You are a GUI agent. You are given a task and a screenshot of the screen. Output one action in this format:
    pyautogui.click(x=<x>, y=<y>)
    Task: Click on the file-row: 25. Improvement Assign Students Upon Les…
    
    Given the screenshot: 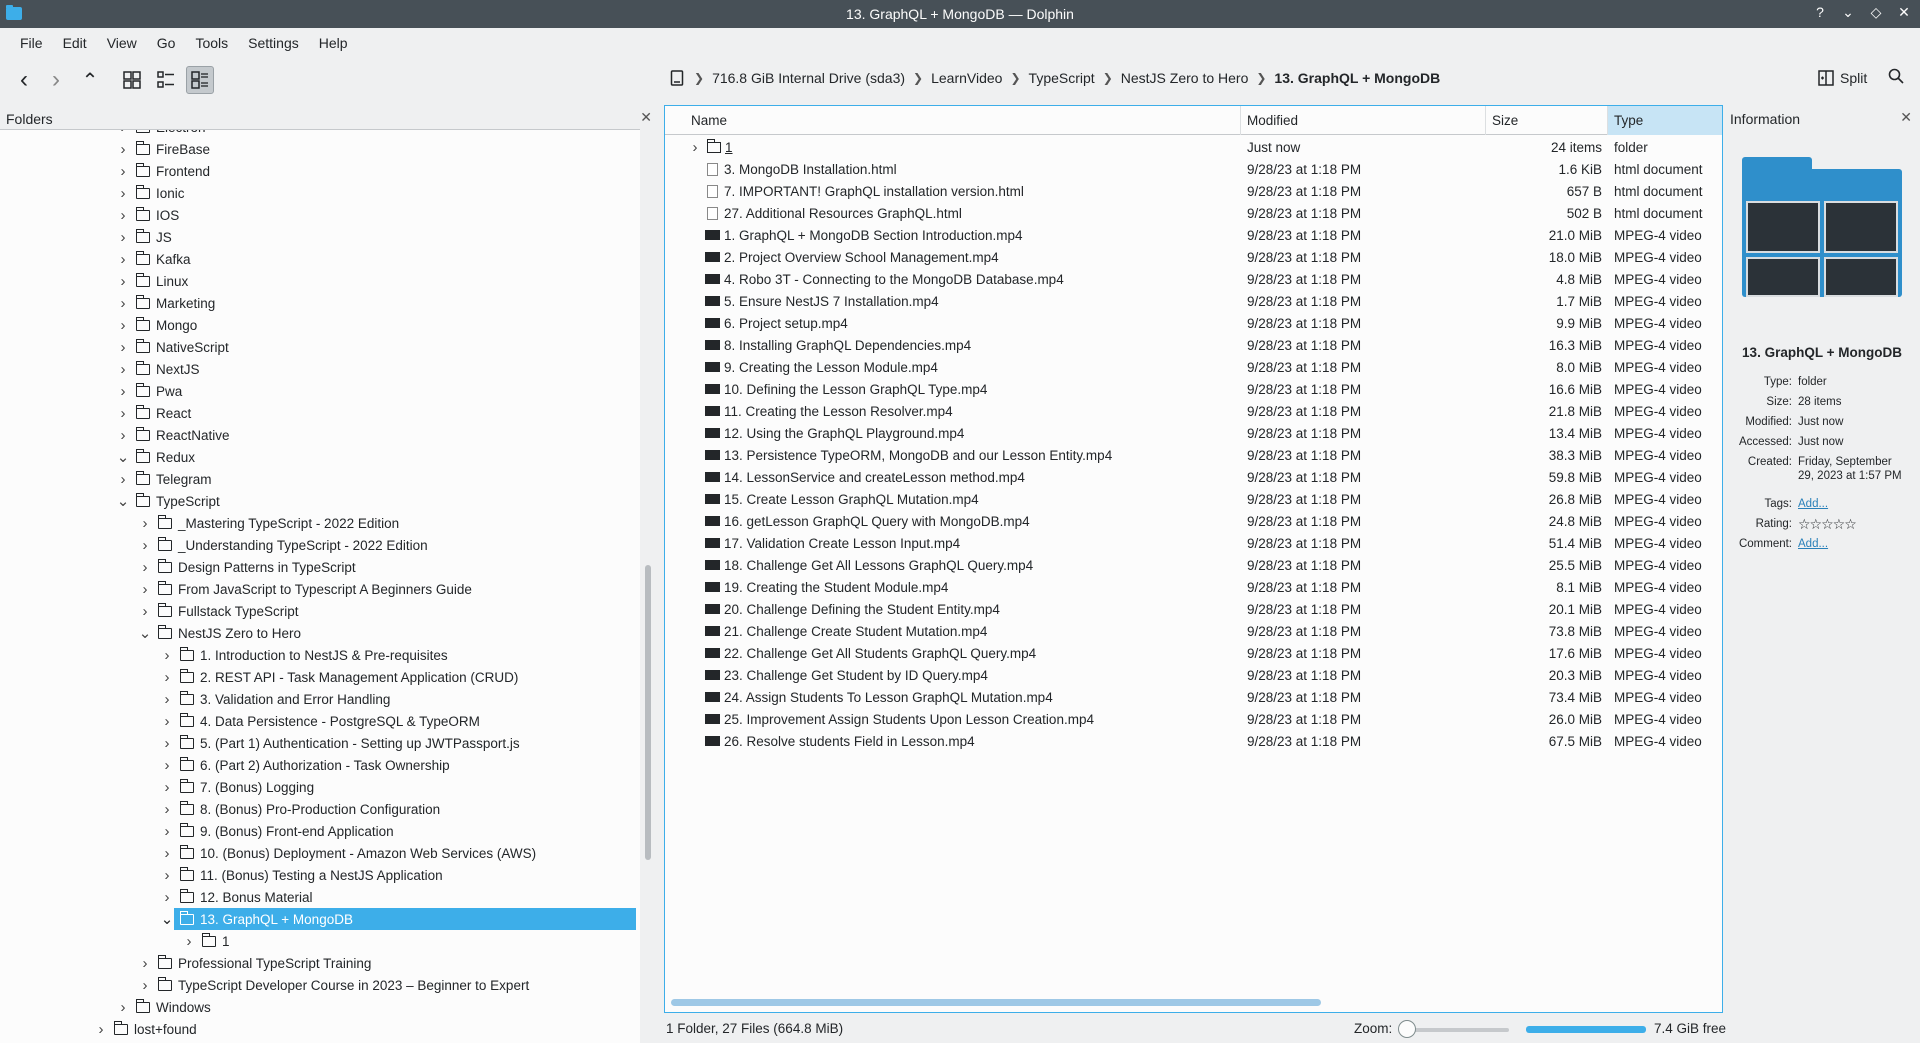 What is the action you would take?
    pyautogui.click(x=1193, y=719)
    